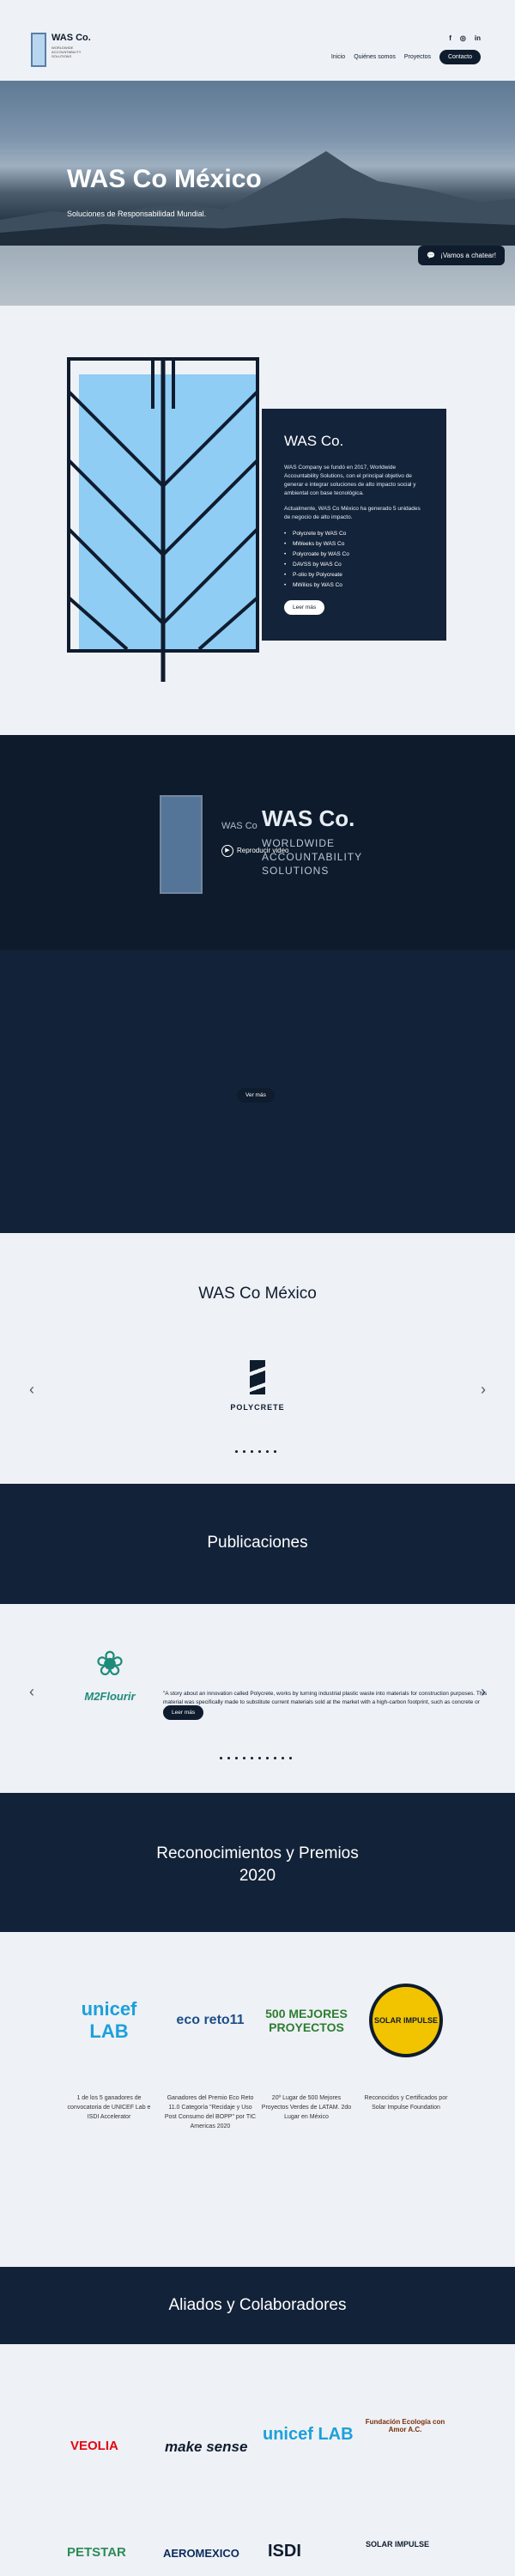 This screenshot has width=515, height=2576. I want to click on brand-tagline: WORLDWIDE ACCOUNTABILITY SOLUTIONS, so click(67, 52).